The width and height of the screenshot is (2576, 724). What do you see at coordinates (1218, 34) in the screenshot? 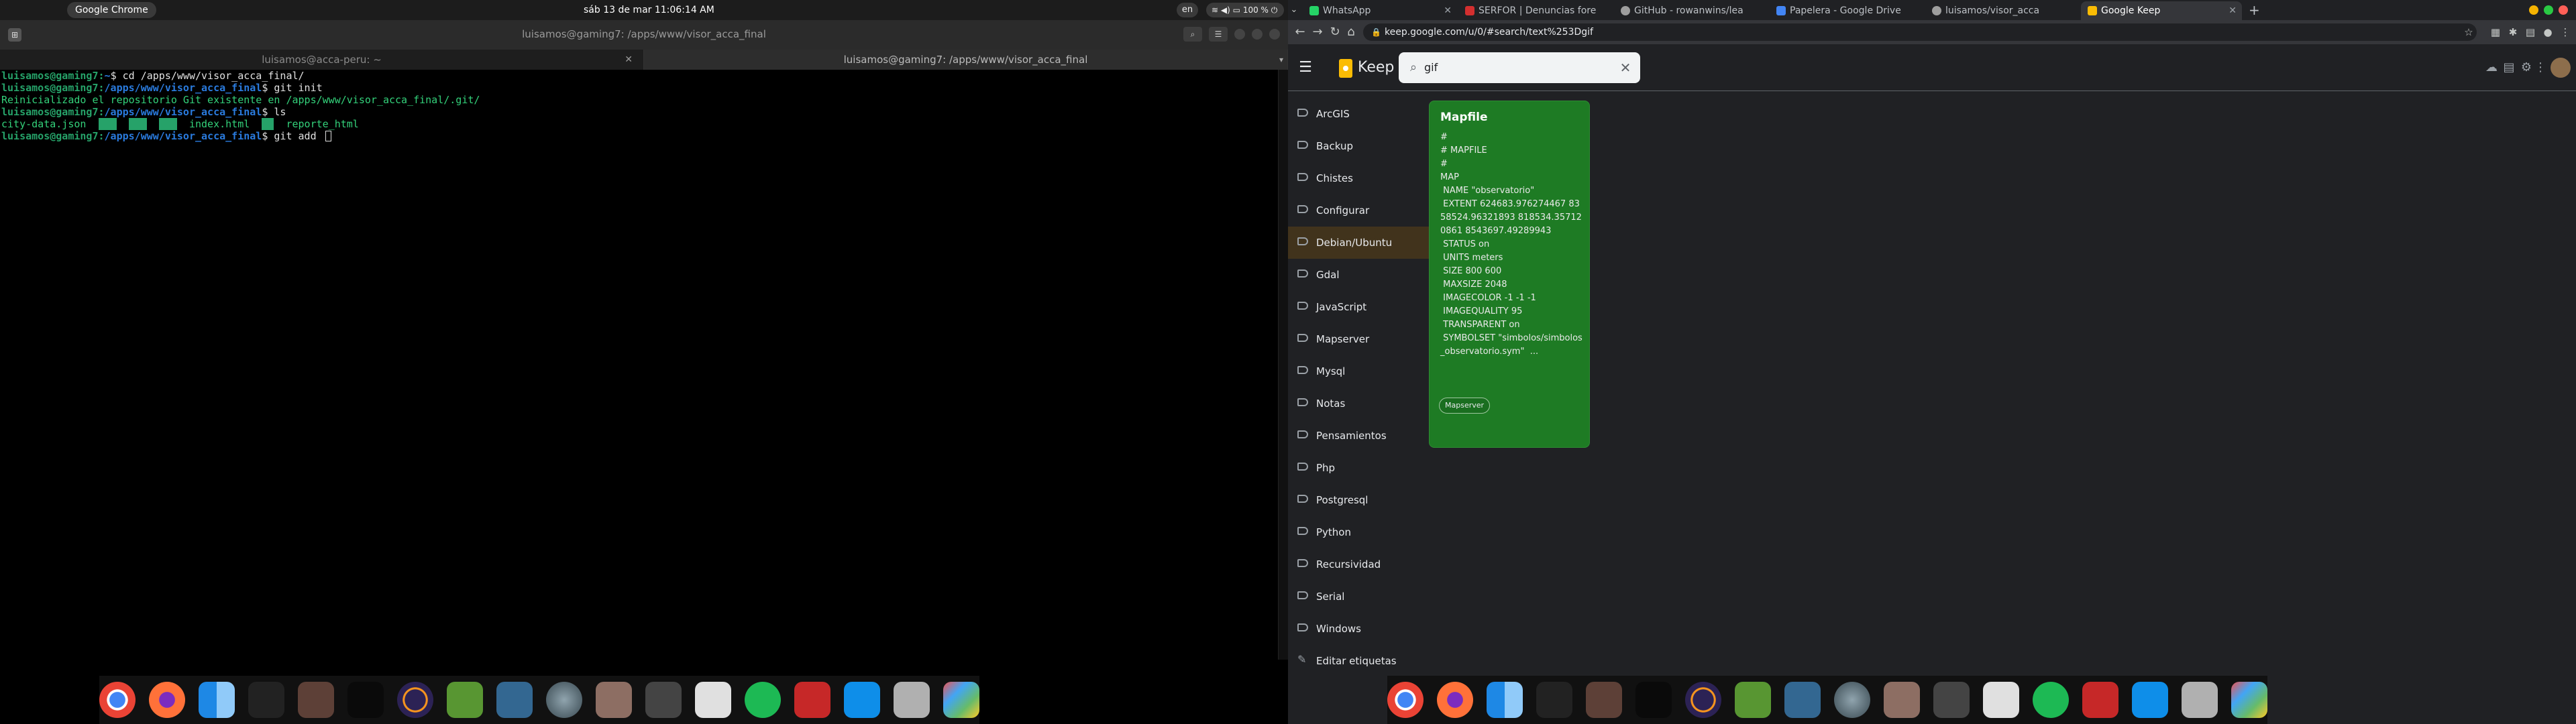
I see `menu-icon: ☰` at bounding box center [1218, 34].